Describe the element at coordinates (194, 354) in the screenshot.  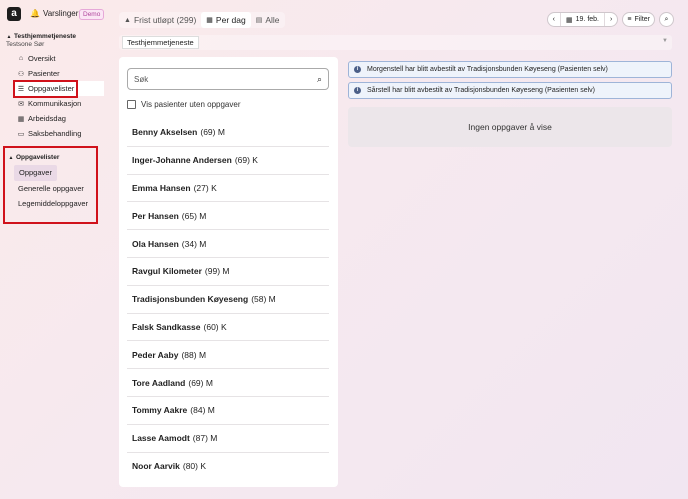
I see `patient-info: (88) M` at that location.